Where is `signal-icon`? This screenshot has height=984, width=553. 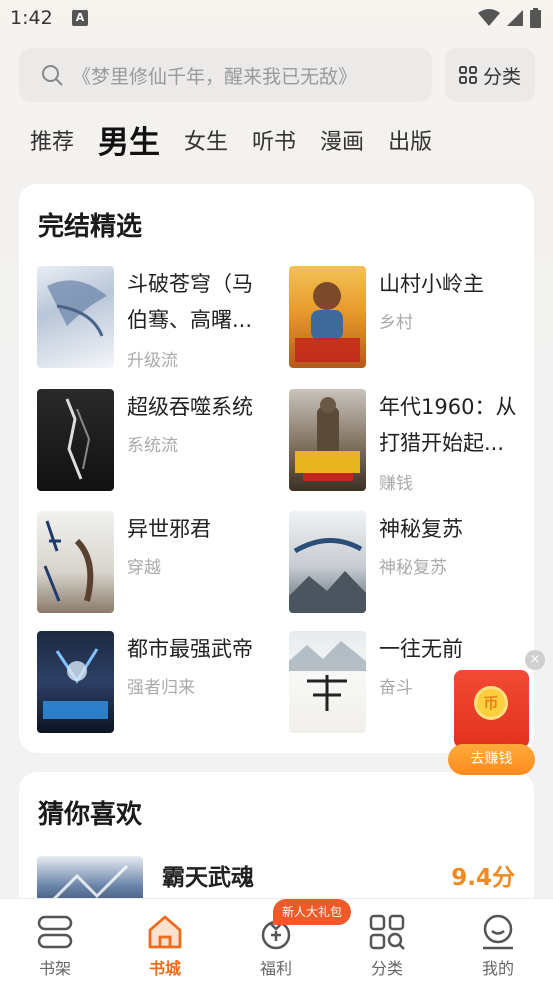 signal-icon is located at coordinates (515, 18).